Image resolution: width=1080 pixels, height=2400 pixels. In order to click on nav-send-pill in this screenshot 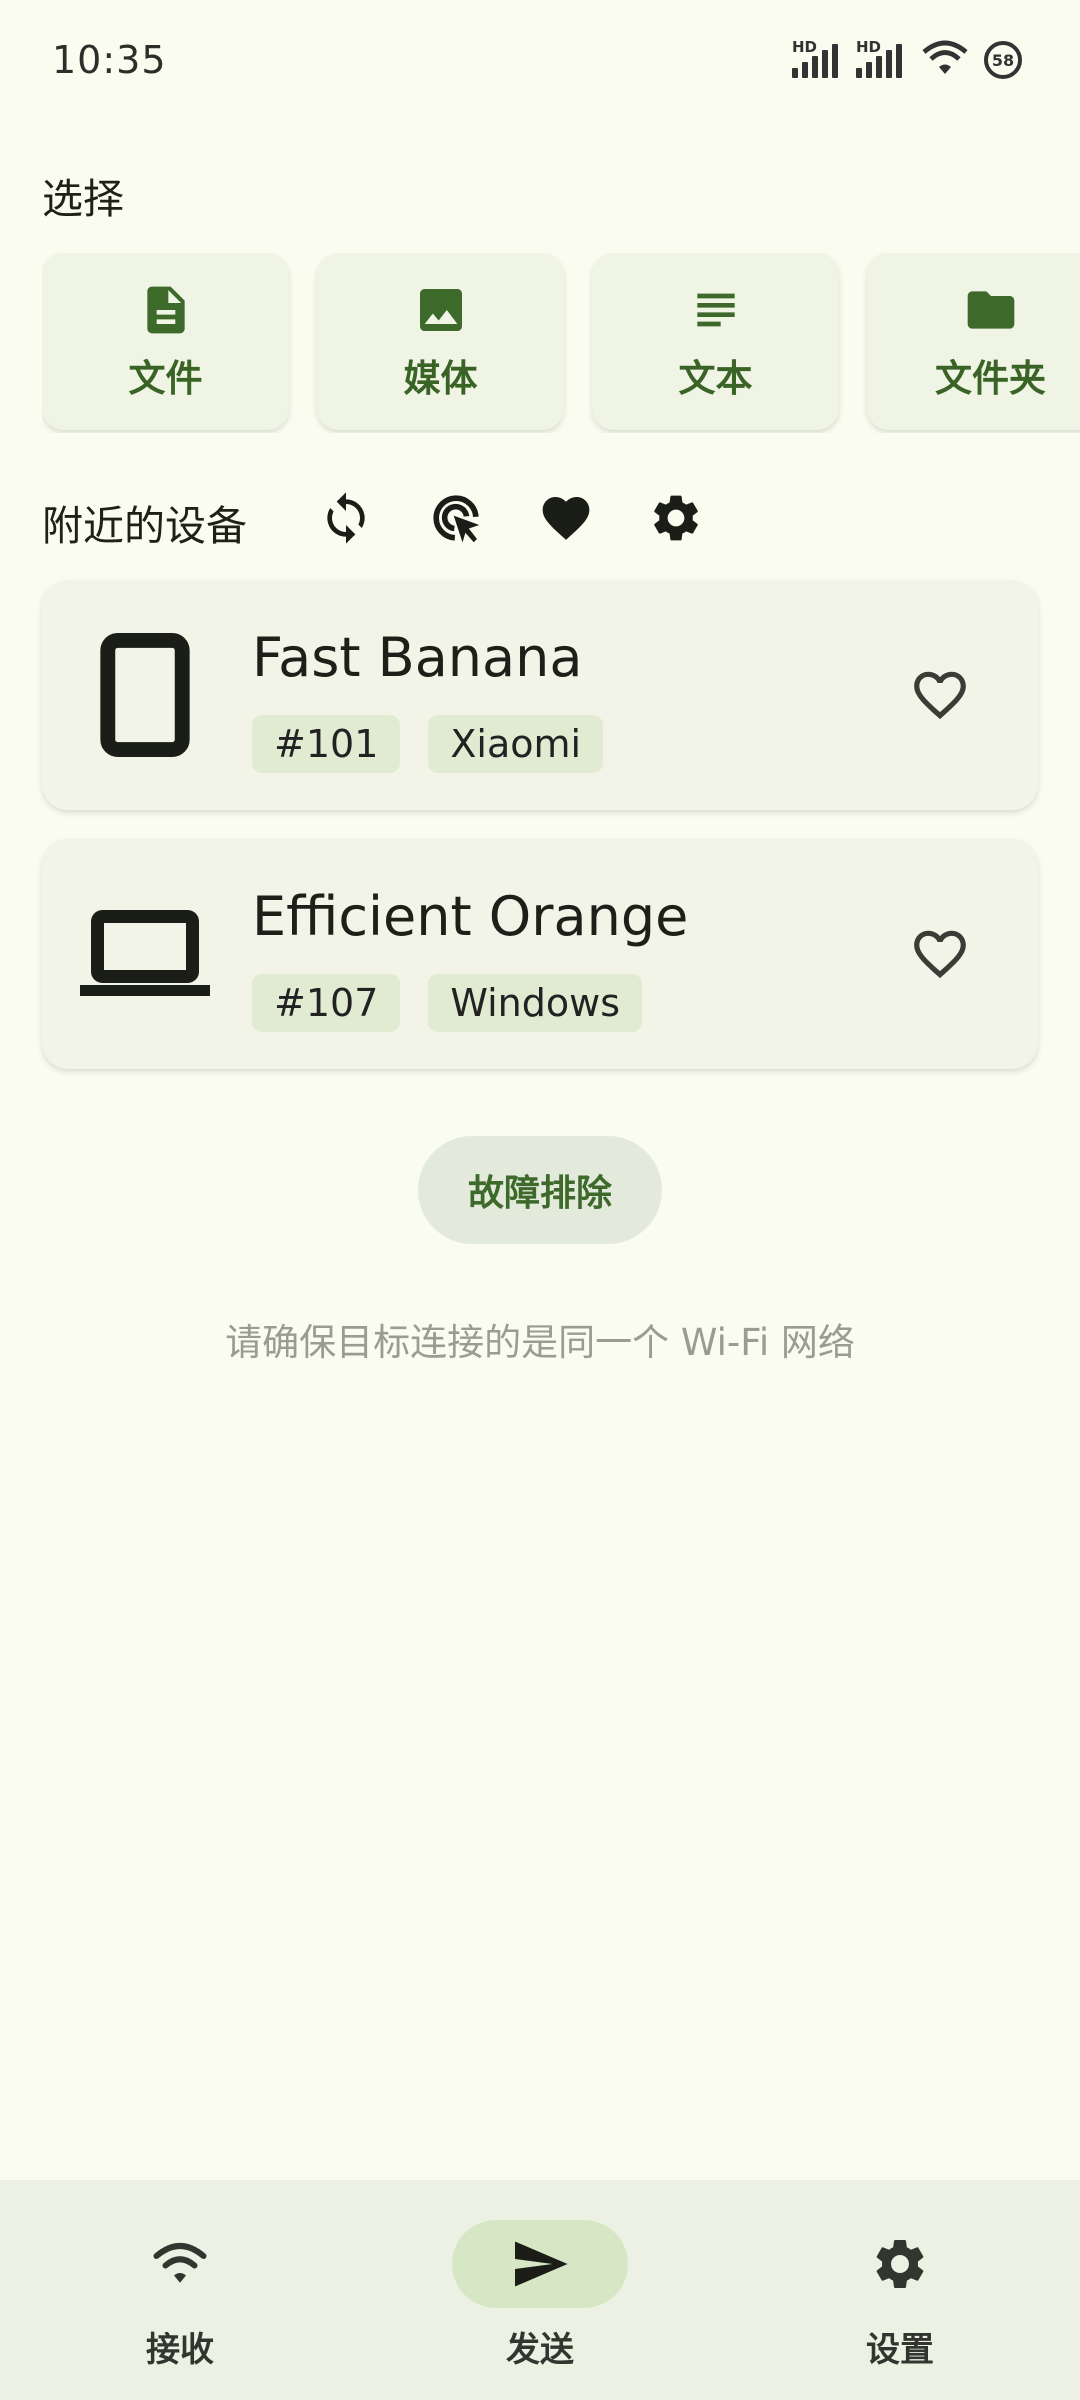, I will do `click(540, 2264)`.